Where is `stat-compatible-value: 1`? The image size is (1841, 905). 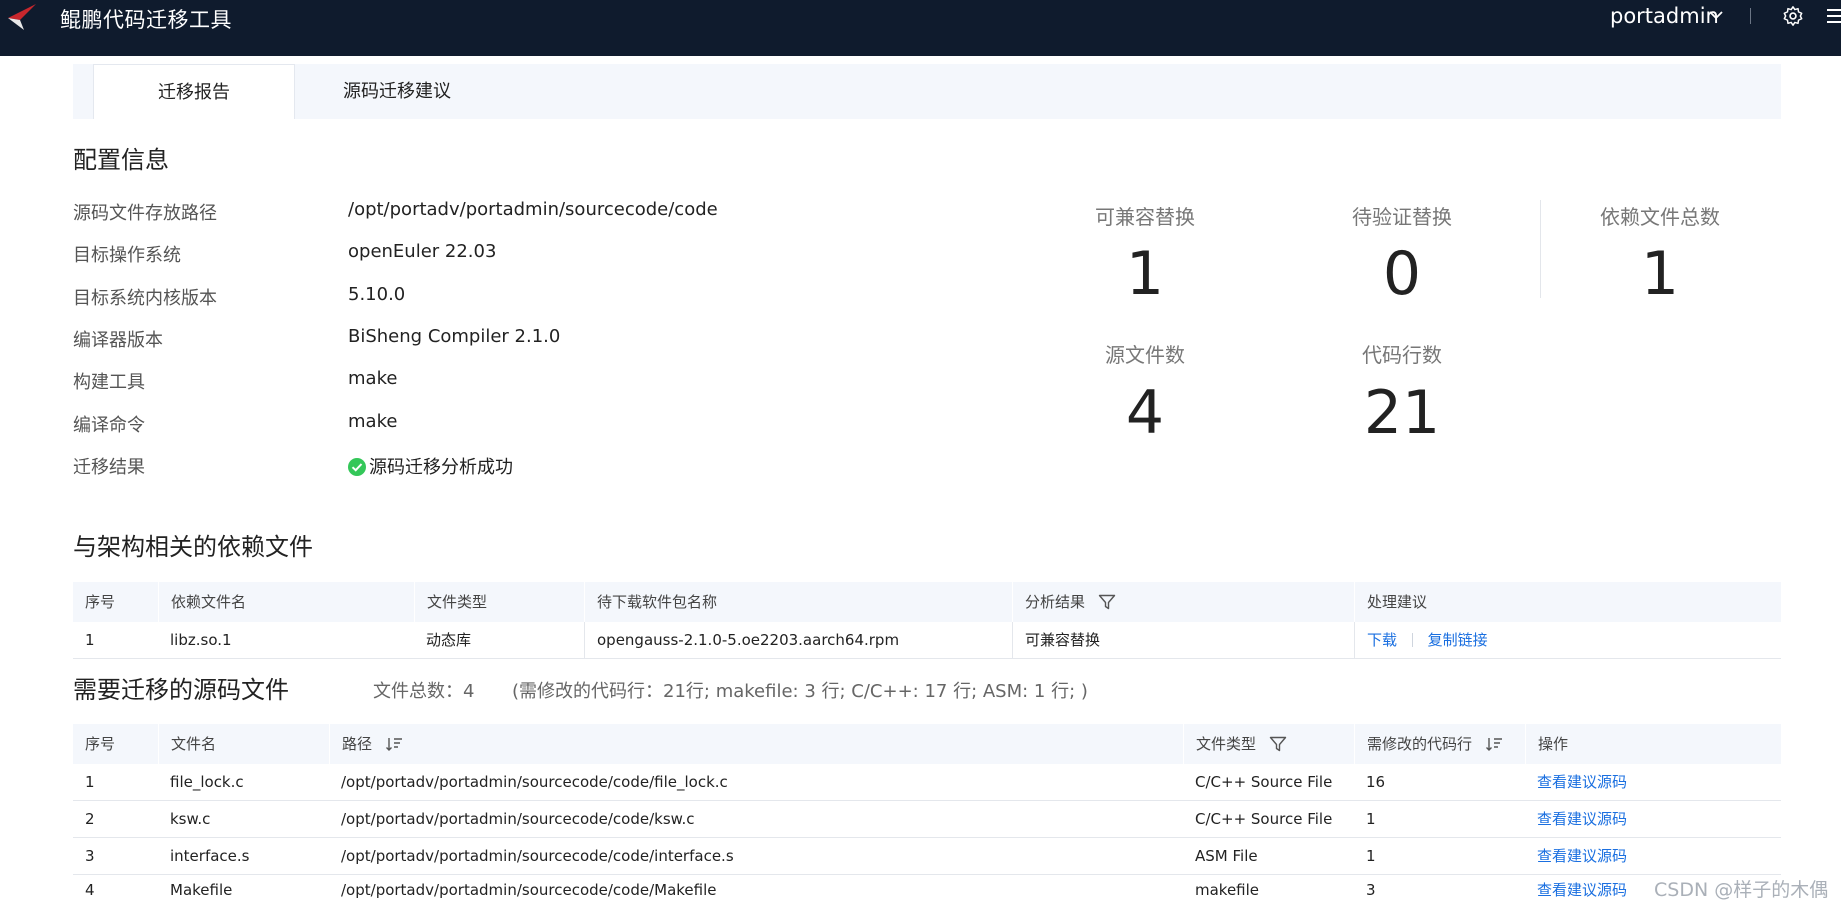 stat-compatible-value: 1 is located at coordinates (1145, 274).